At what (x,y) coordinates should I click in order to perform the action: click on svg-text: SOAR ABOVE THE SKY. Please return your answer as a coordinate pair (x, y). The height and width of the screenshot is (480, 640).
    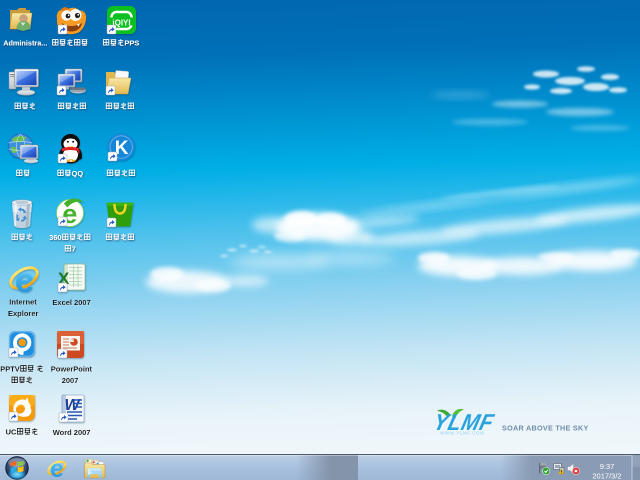
    Looking at the image, I should click on (545, 428).